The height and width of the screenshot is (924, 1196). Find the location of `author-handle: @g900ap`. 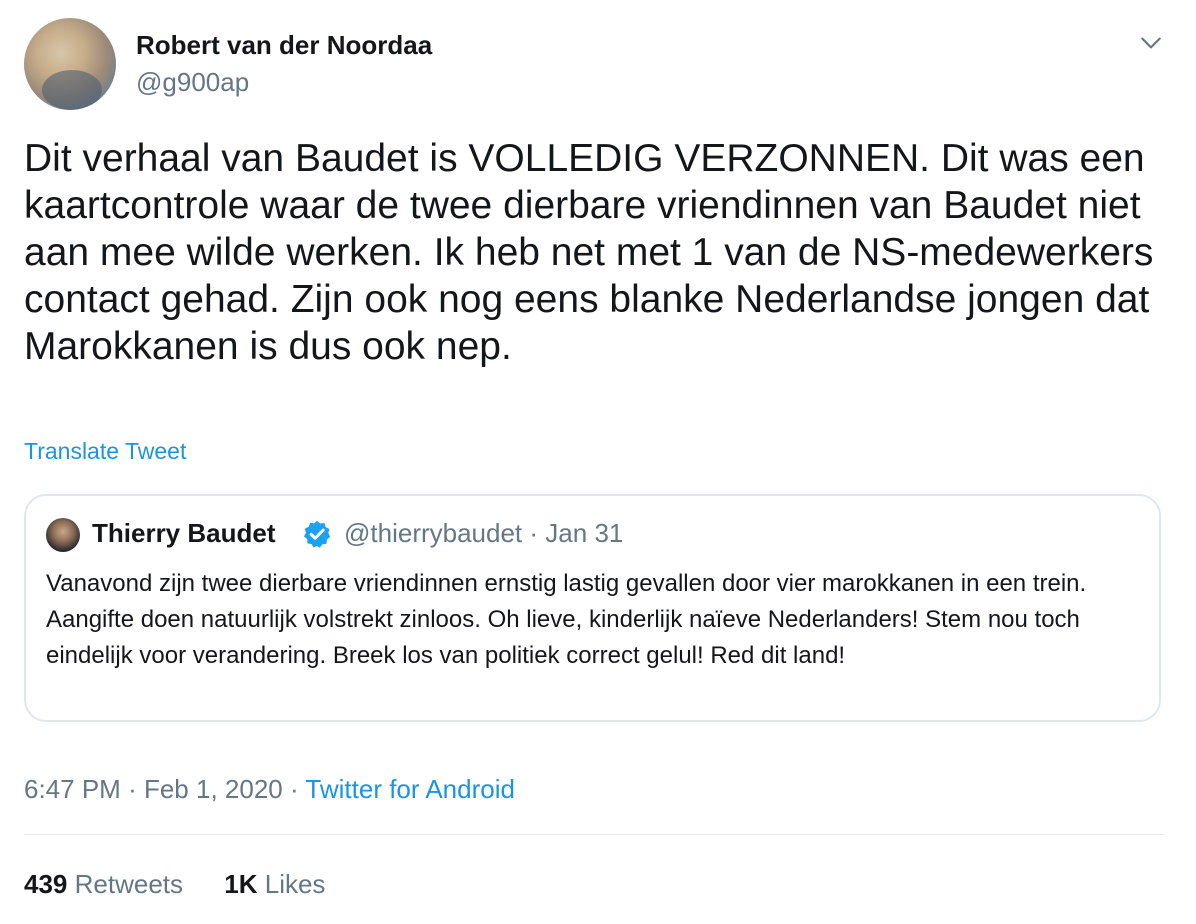

author-handle: @g900ap is located at coordinates (192, 82).